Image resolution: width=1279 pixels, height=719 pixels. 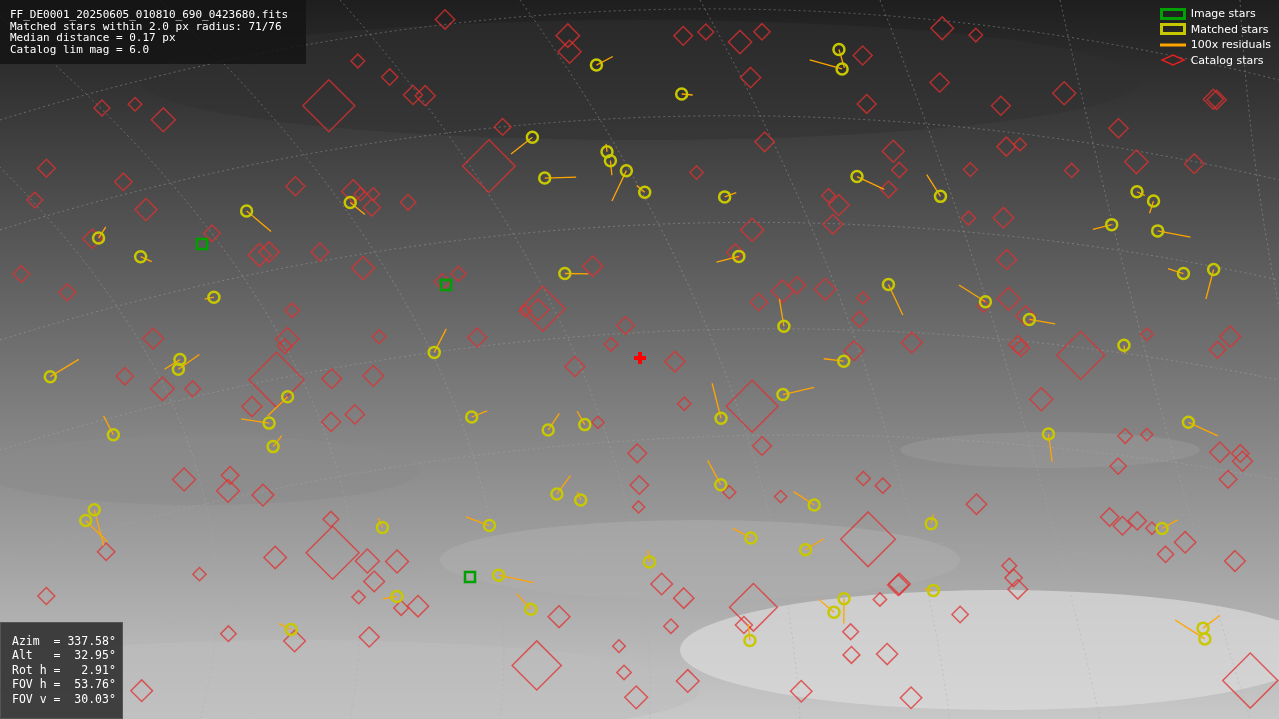 I want to click on legend-label: 100x residuals, so click(x=1230, y=44).